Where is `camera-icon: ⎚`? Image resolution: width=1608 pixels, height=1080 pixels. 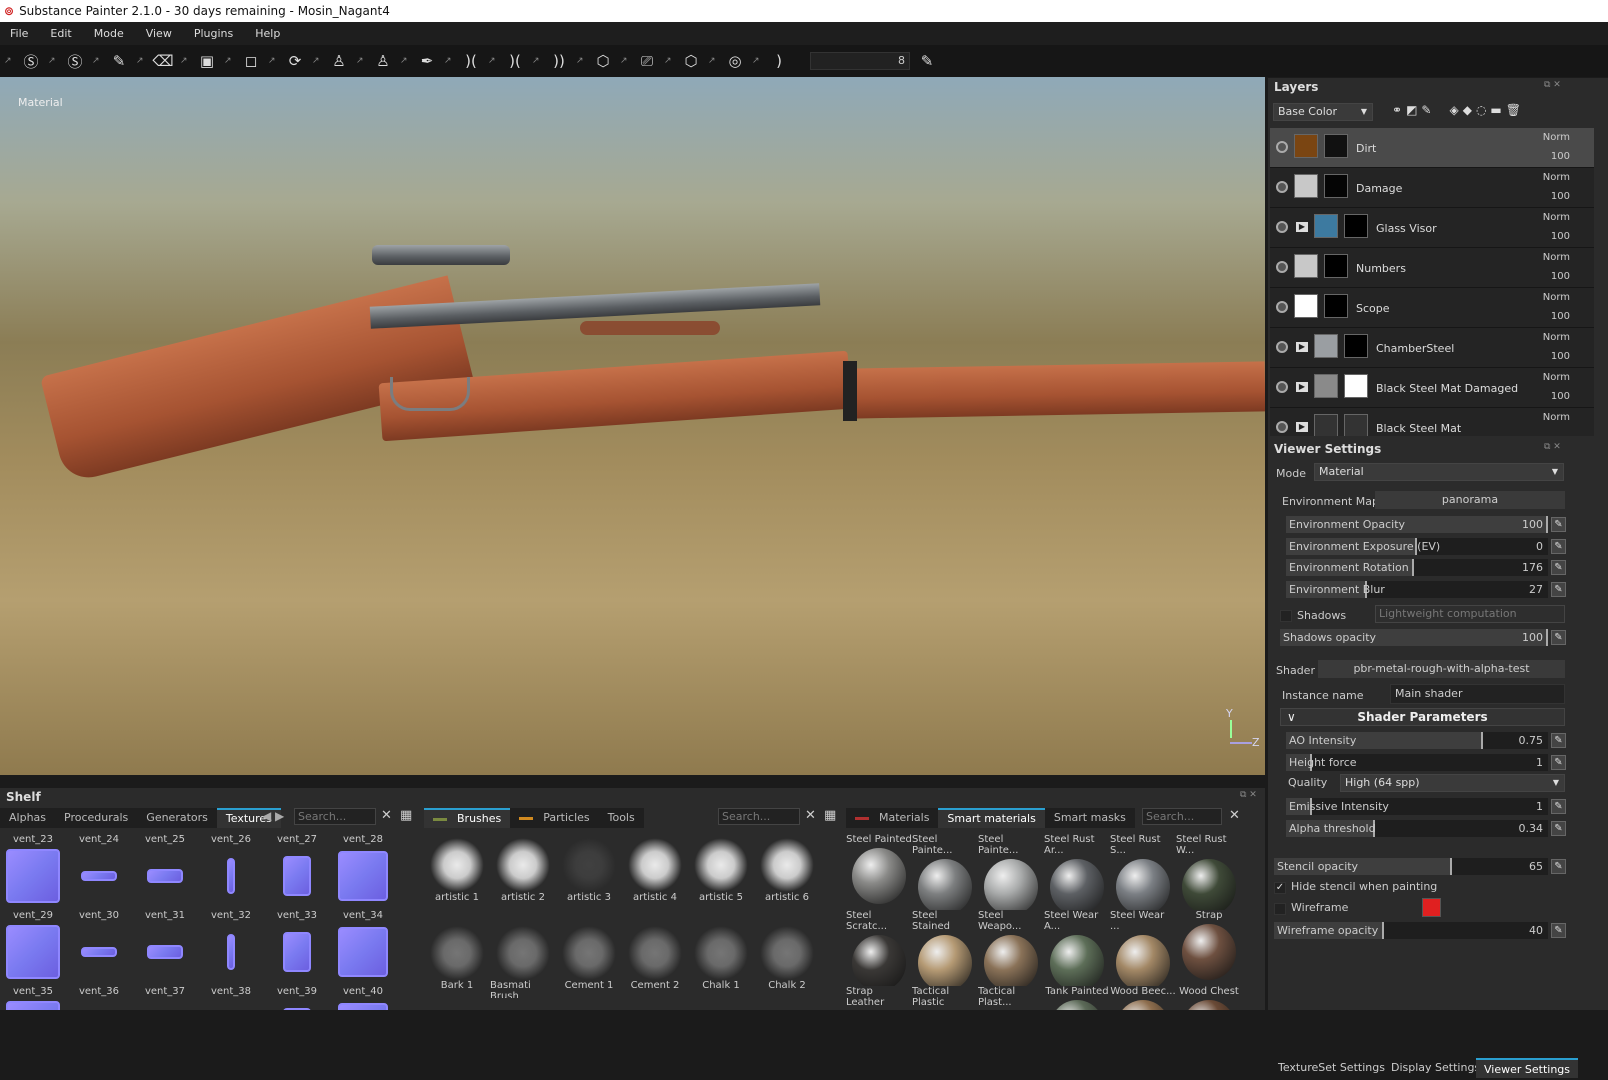
camera-icon: ⎚ is located at coordinates (647, 61).